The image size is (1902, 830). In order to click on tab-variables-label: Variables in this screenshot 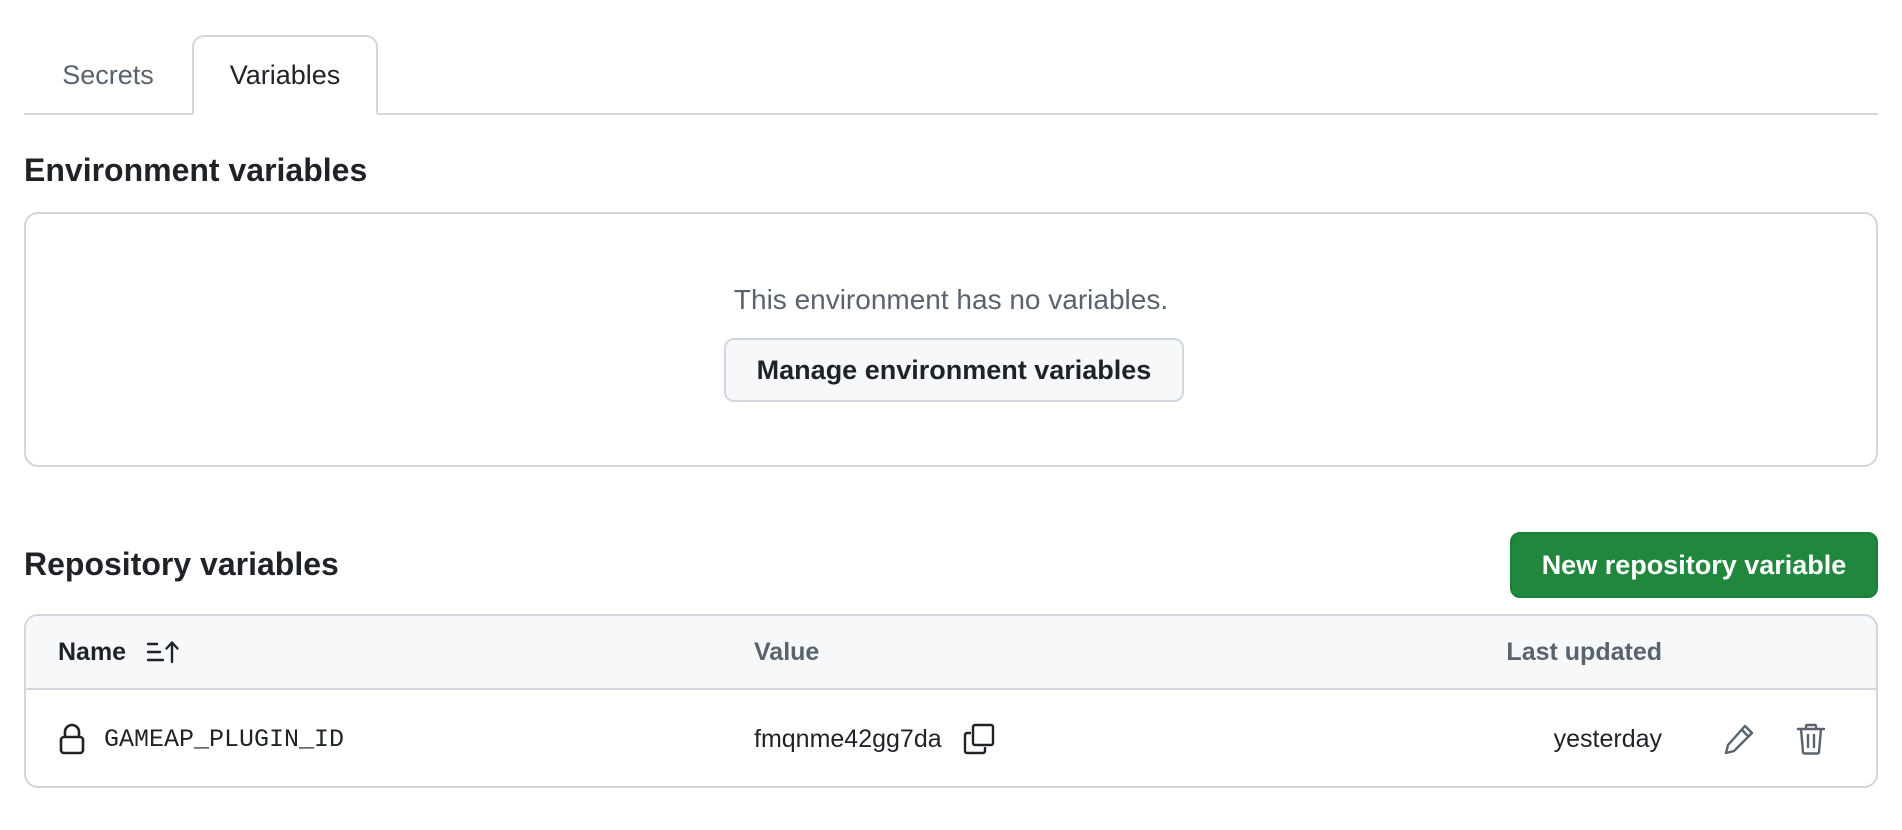, I will do `click(285, 74)`.